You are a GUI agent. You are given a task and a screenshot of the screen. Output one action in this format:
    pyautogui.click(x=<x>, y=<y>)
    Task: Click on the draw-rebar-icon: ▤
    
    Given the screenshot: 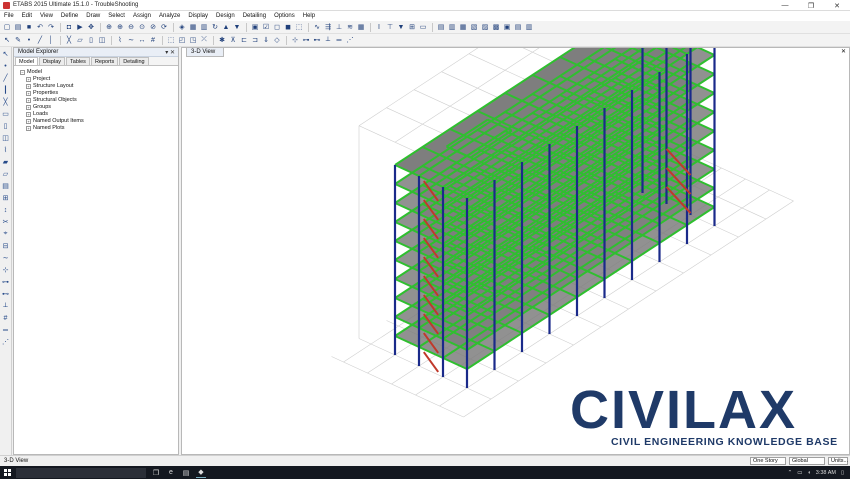 What is the action you would take?
    pyautogui.click(x=6, y=186)
    